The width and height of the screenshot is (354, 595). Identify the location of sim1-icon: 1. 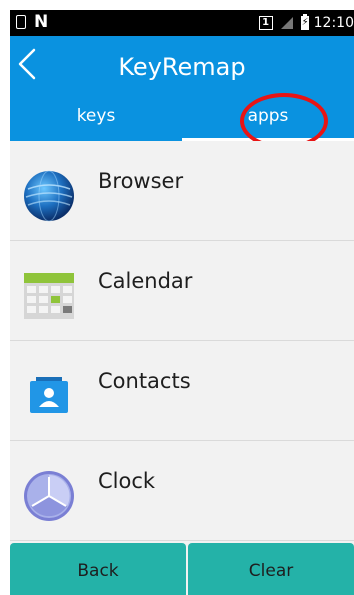
(265, 23).